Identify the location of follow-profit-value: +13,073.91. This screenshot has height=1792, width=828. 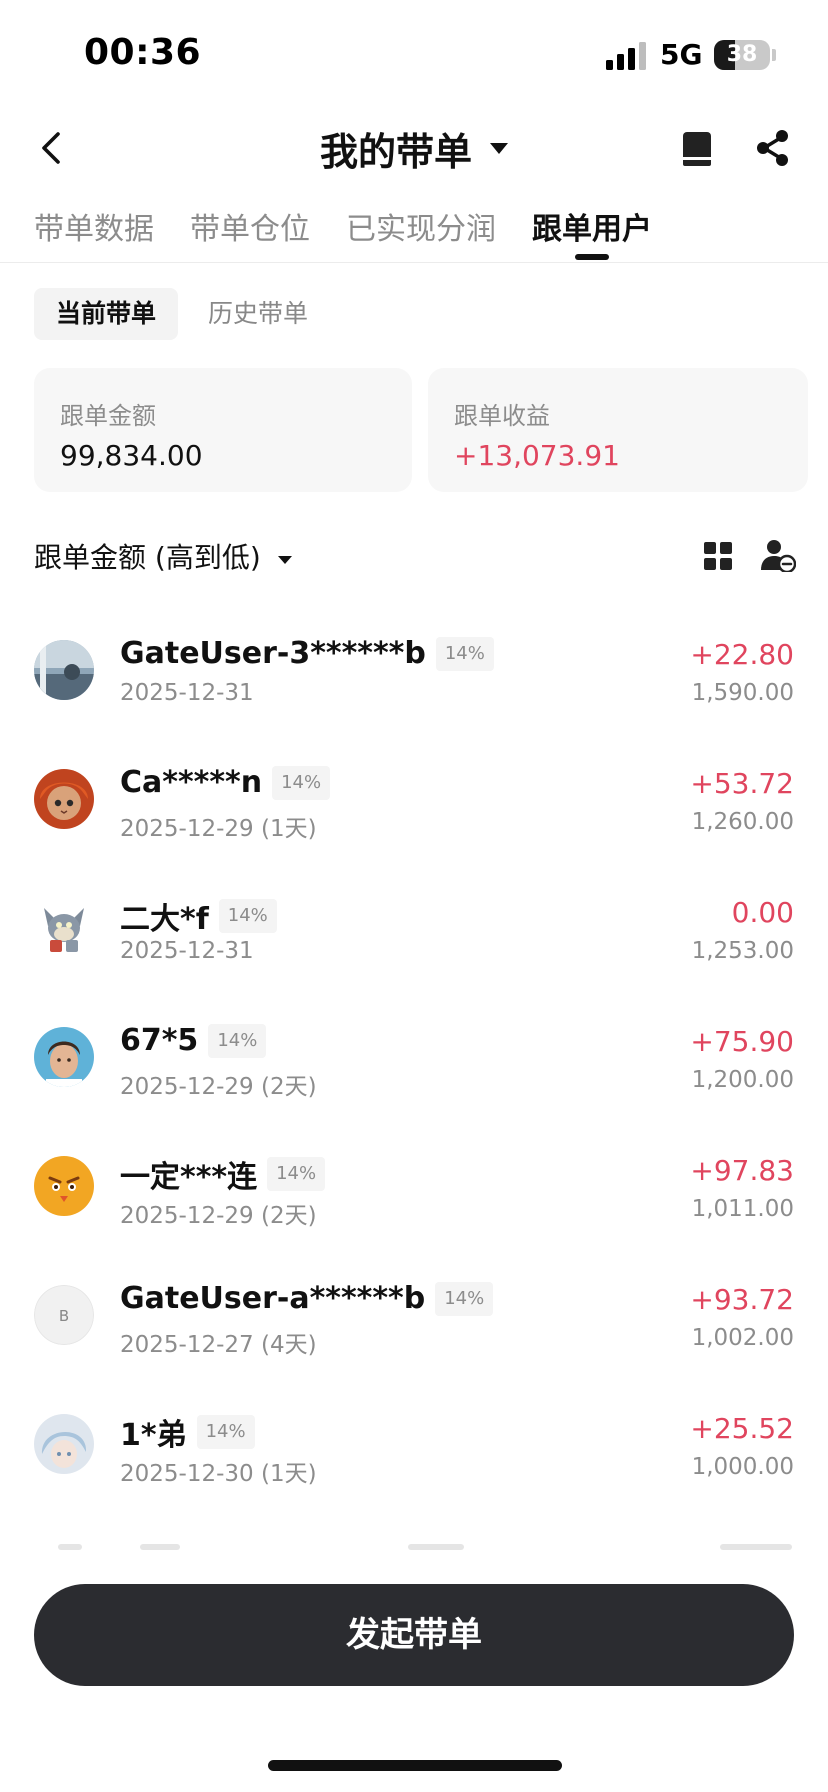
(537, 455).